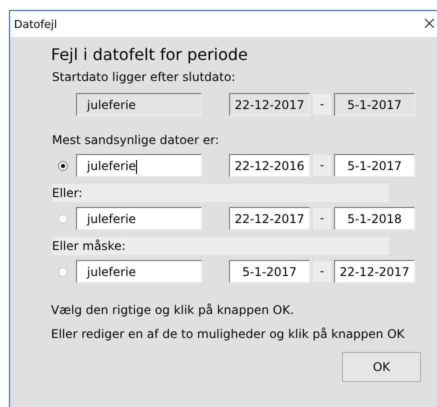  Describe the element at coordinates (173, 310) in the screenshot. I see `instruction-text: Vælg den rigtige og klik på knappen OK.` at that location.